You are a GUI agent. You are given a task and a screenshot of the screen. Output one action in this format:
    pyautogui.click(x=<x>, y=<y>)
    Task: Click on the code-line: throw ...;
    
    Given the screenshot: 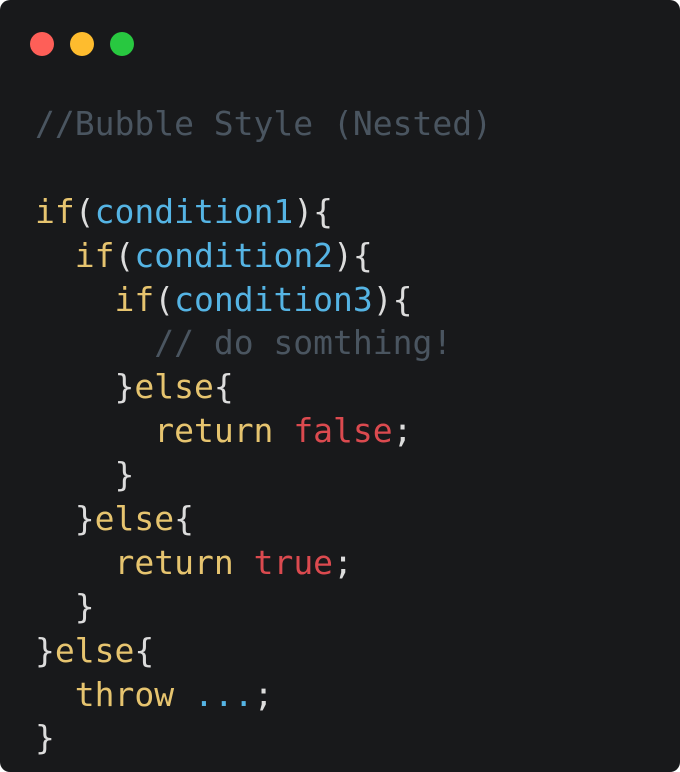 What is the action you would take?
    pyautogui.click(x=263, y=695)
    